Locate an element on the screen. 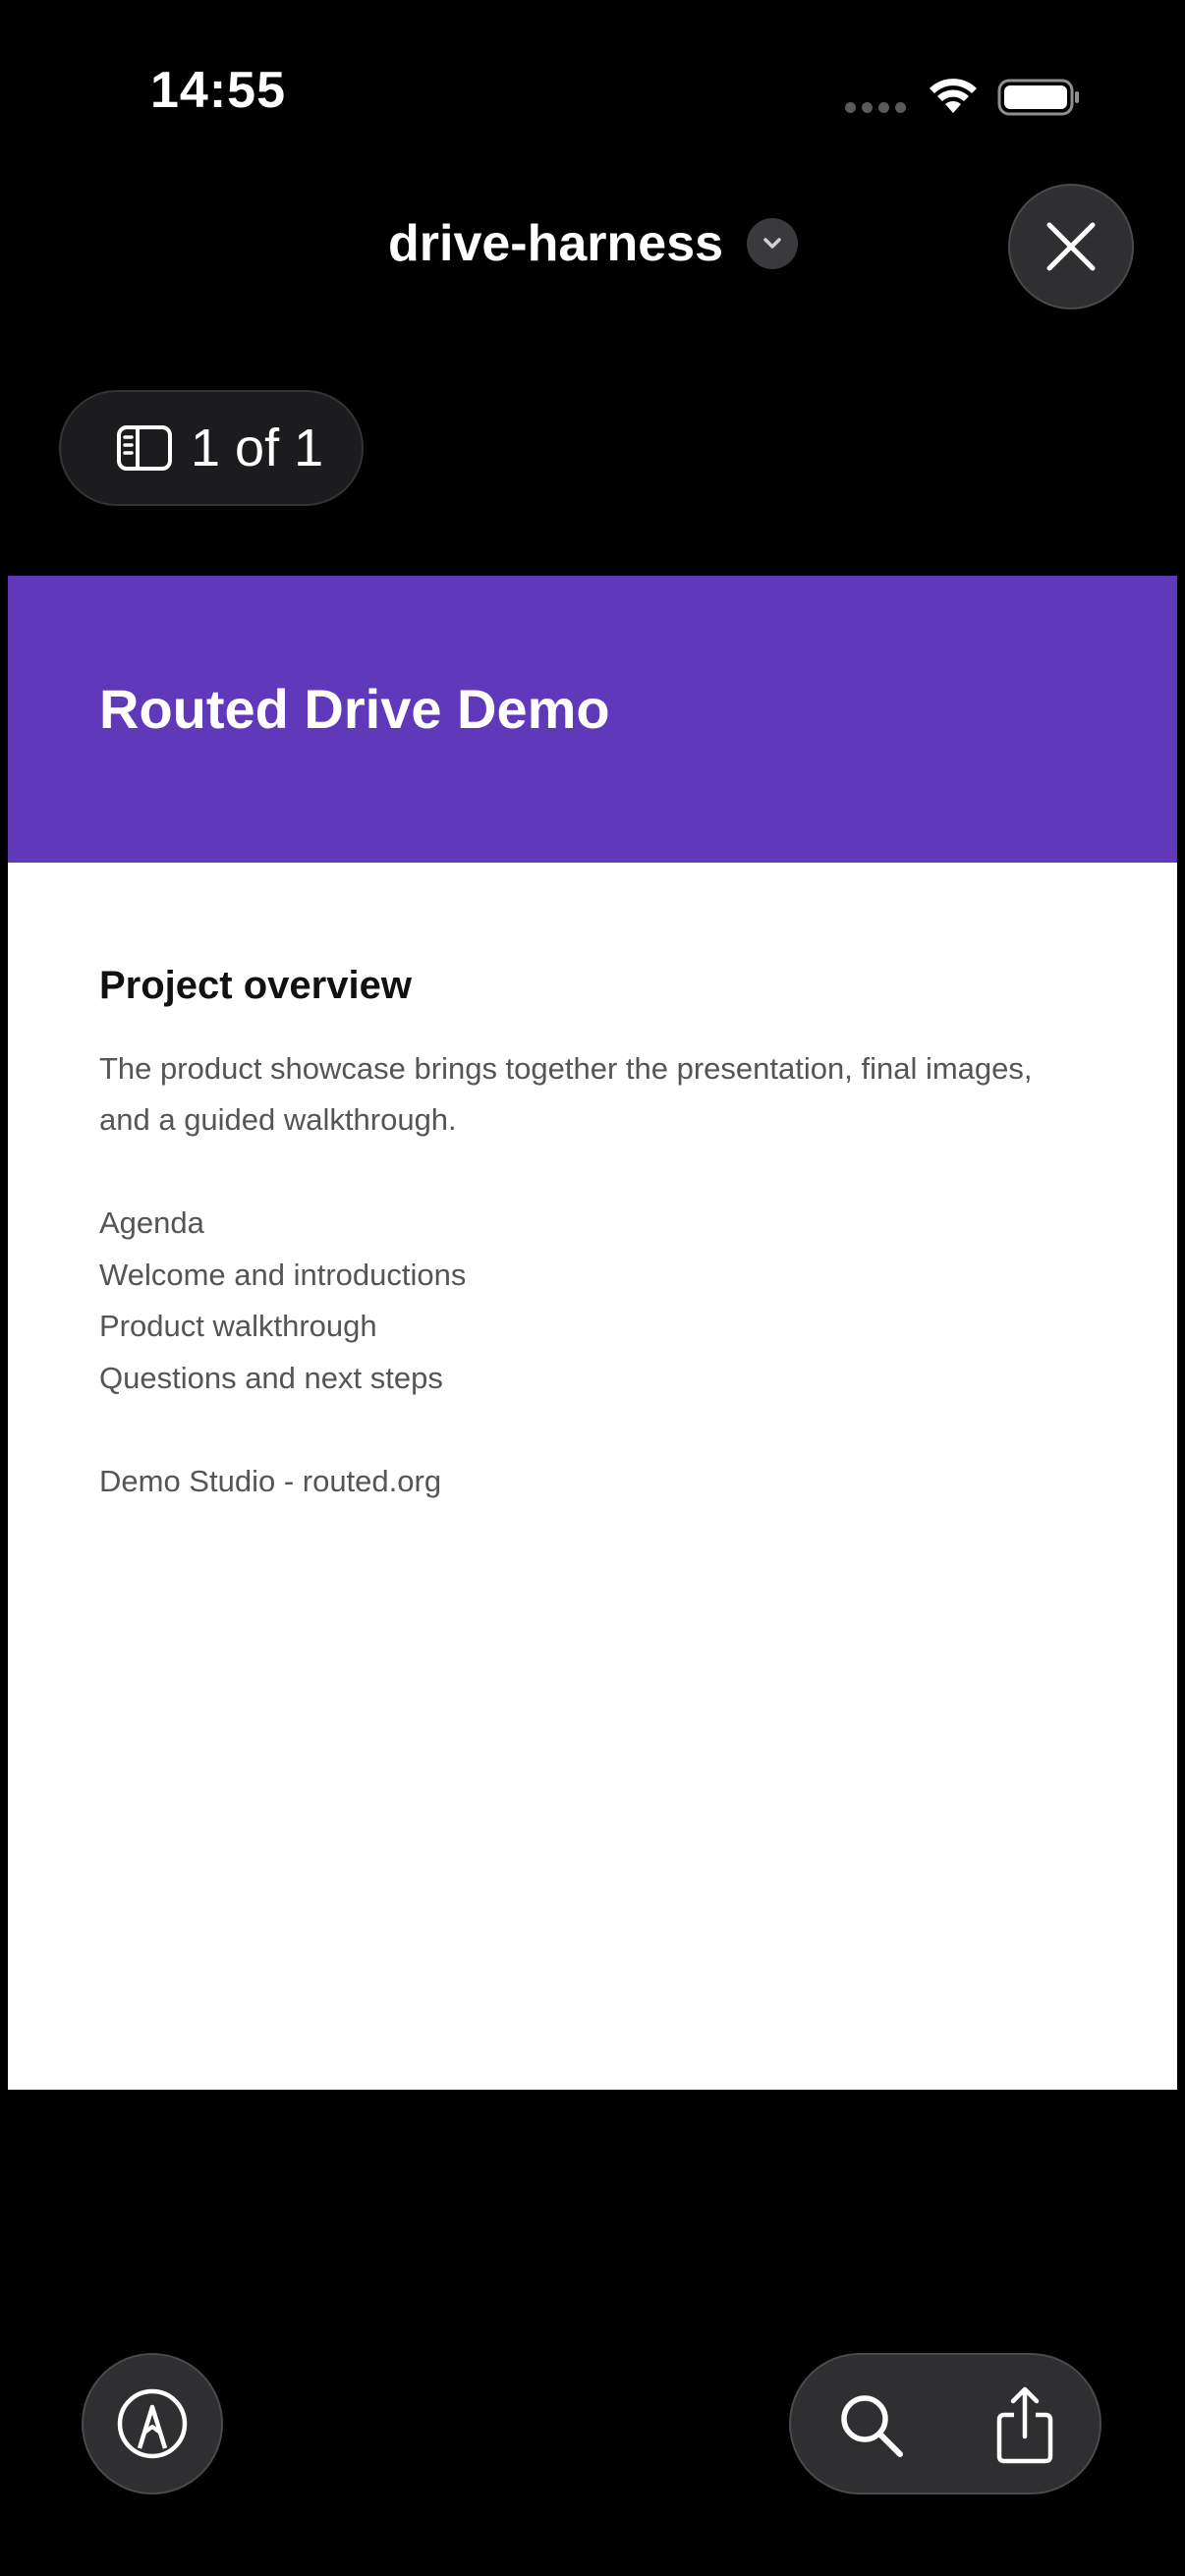 This screenshot has width=1185, height=2576. status-time: 14:55 is located at coordinates (218, 90).